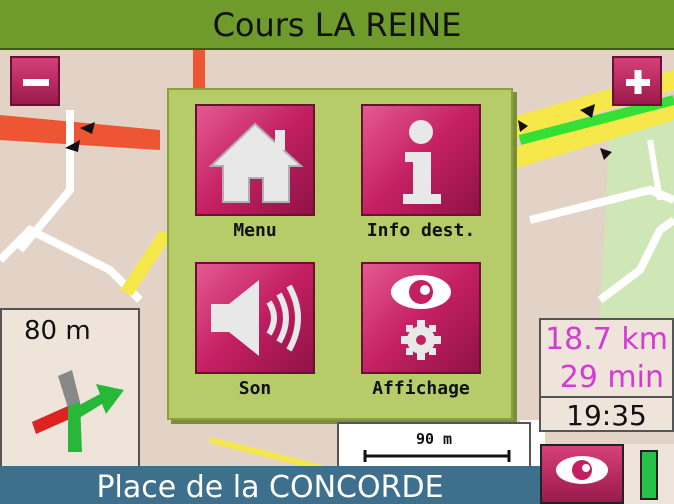 Image resolution: width=674 pixels, height=504 pixels. I want to click on gps-signal-indicator, so click(649, 474).